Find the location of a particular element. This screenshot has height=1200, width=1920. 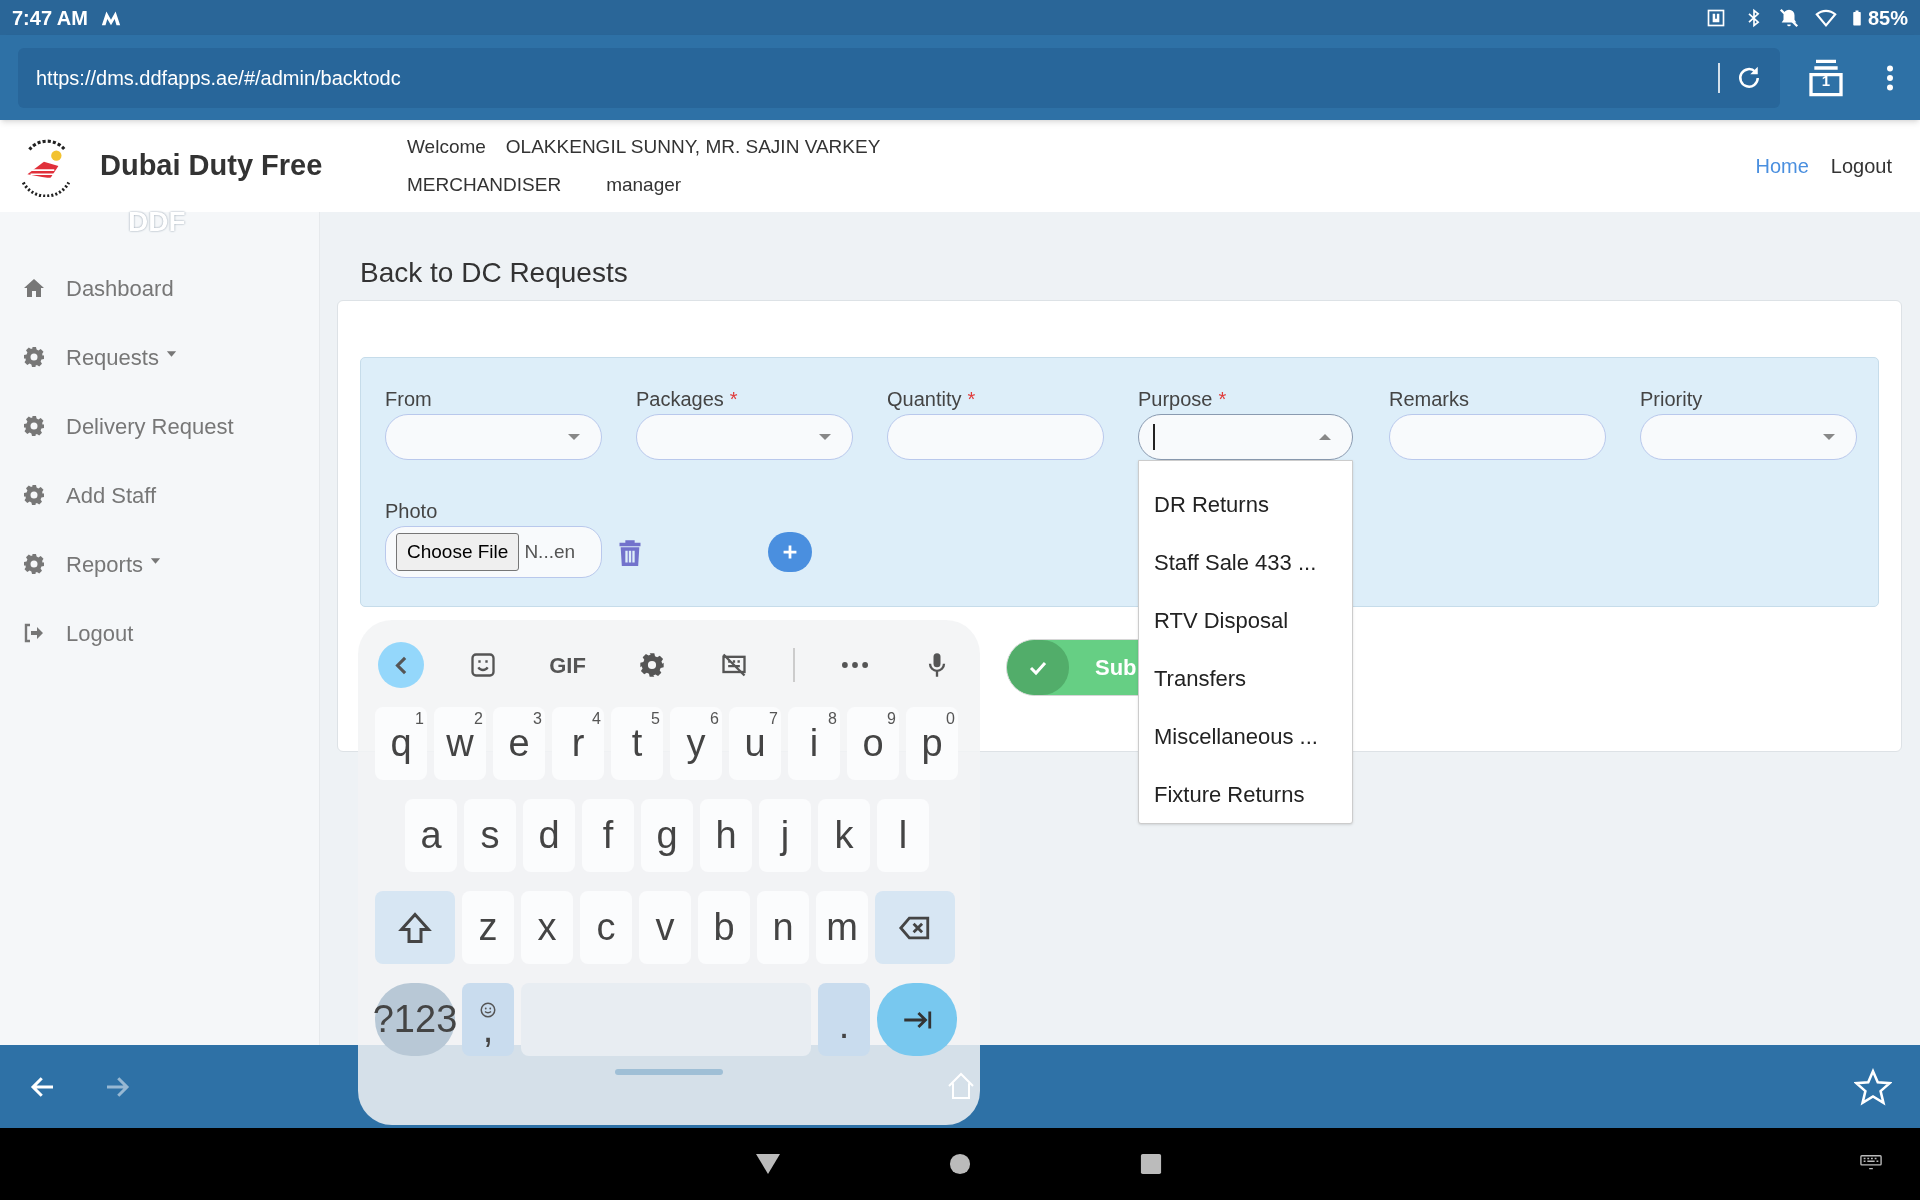

backspace-key is located at coordinates (915, 927).